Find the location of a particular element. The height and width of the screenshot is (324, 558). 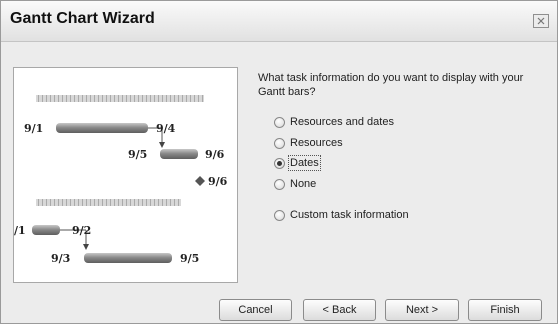

label-a-start: 9/1 is located at coordinates (33, 128).